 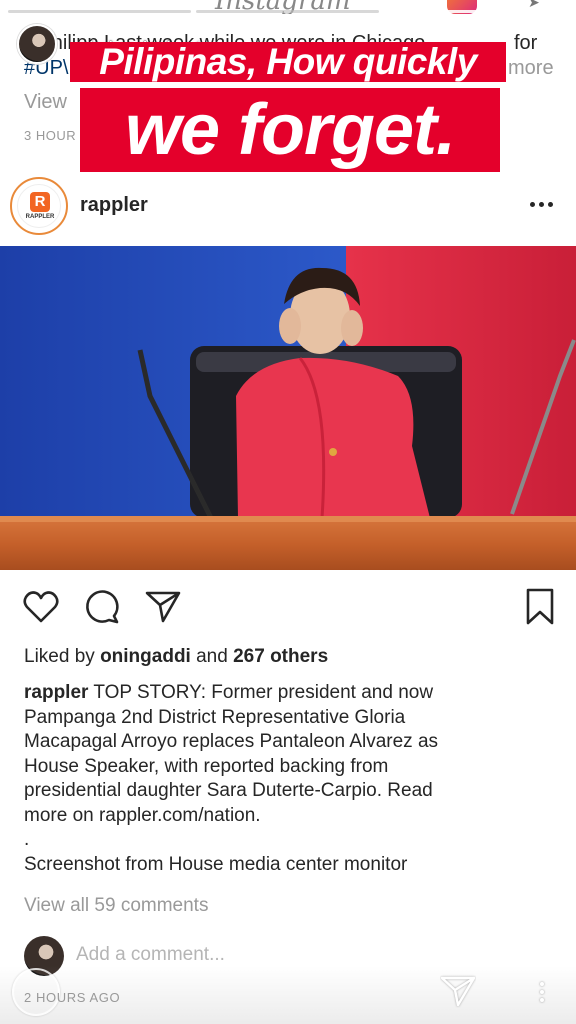 What do you see at coordinates (72, 997) in the screenshot?
I see `story-footer-time: 2 HOURS AGO` at bounding box center [72, 997].